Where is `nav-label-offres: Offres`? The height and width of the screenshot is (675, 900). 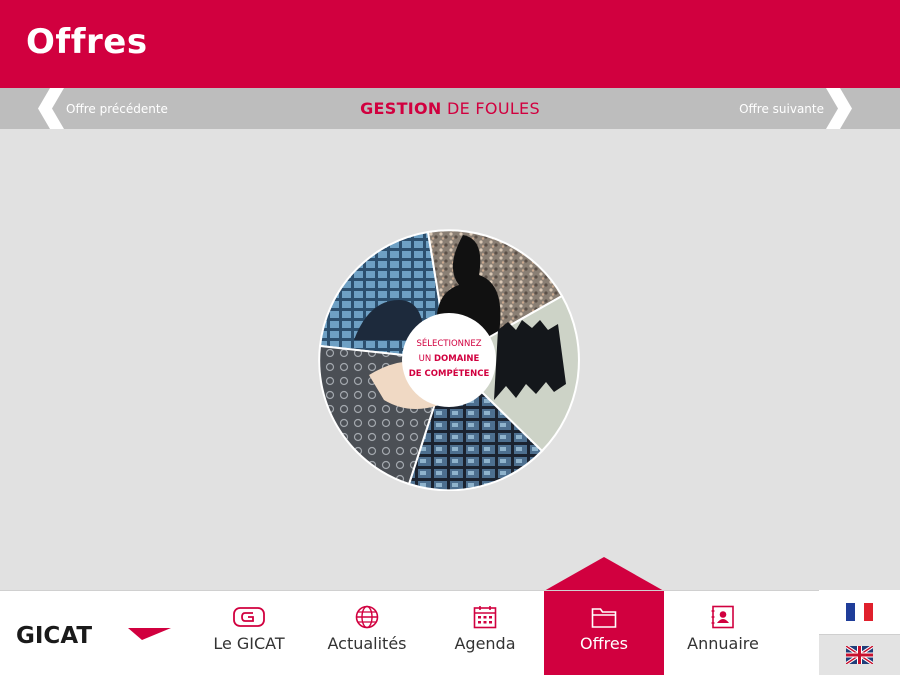
nav-label-offres: Offres is located at coordinates (604, 643).